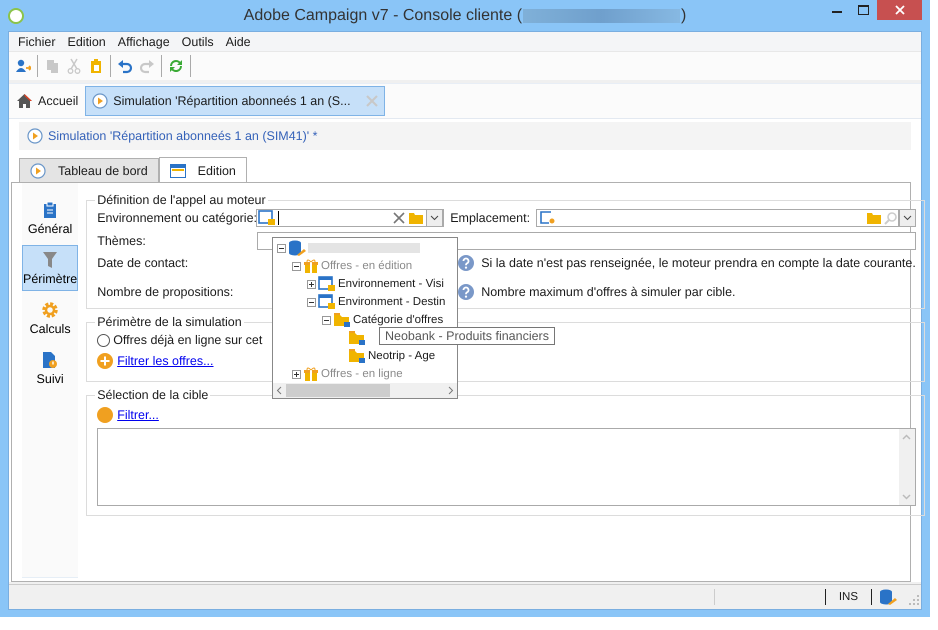 The height and width of the screenshot is (630, 938). What do you see at coordinates (143, 263) in the screenshot?
I see `field-label: Date de contact:` at bounding box center [143, 263].